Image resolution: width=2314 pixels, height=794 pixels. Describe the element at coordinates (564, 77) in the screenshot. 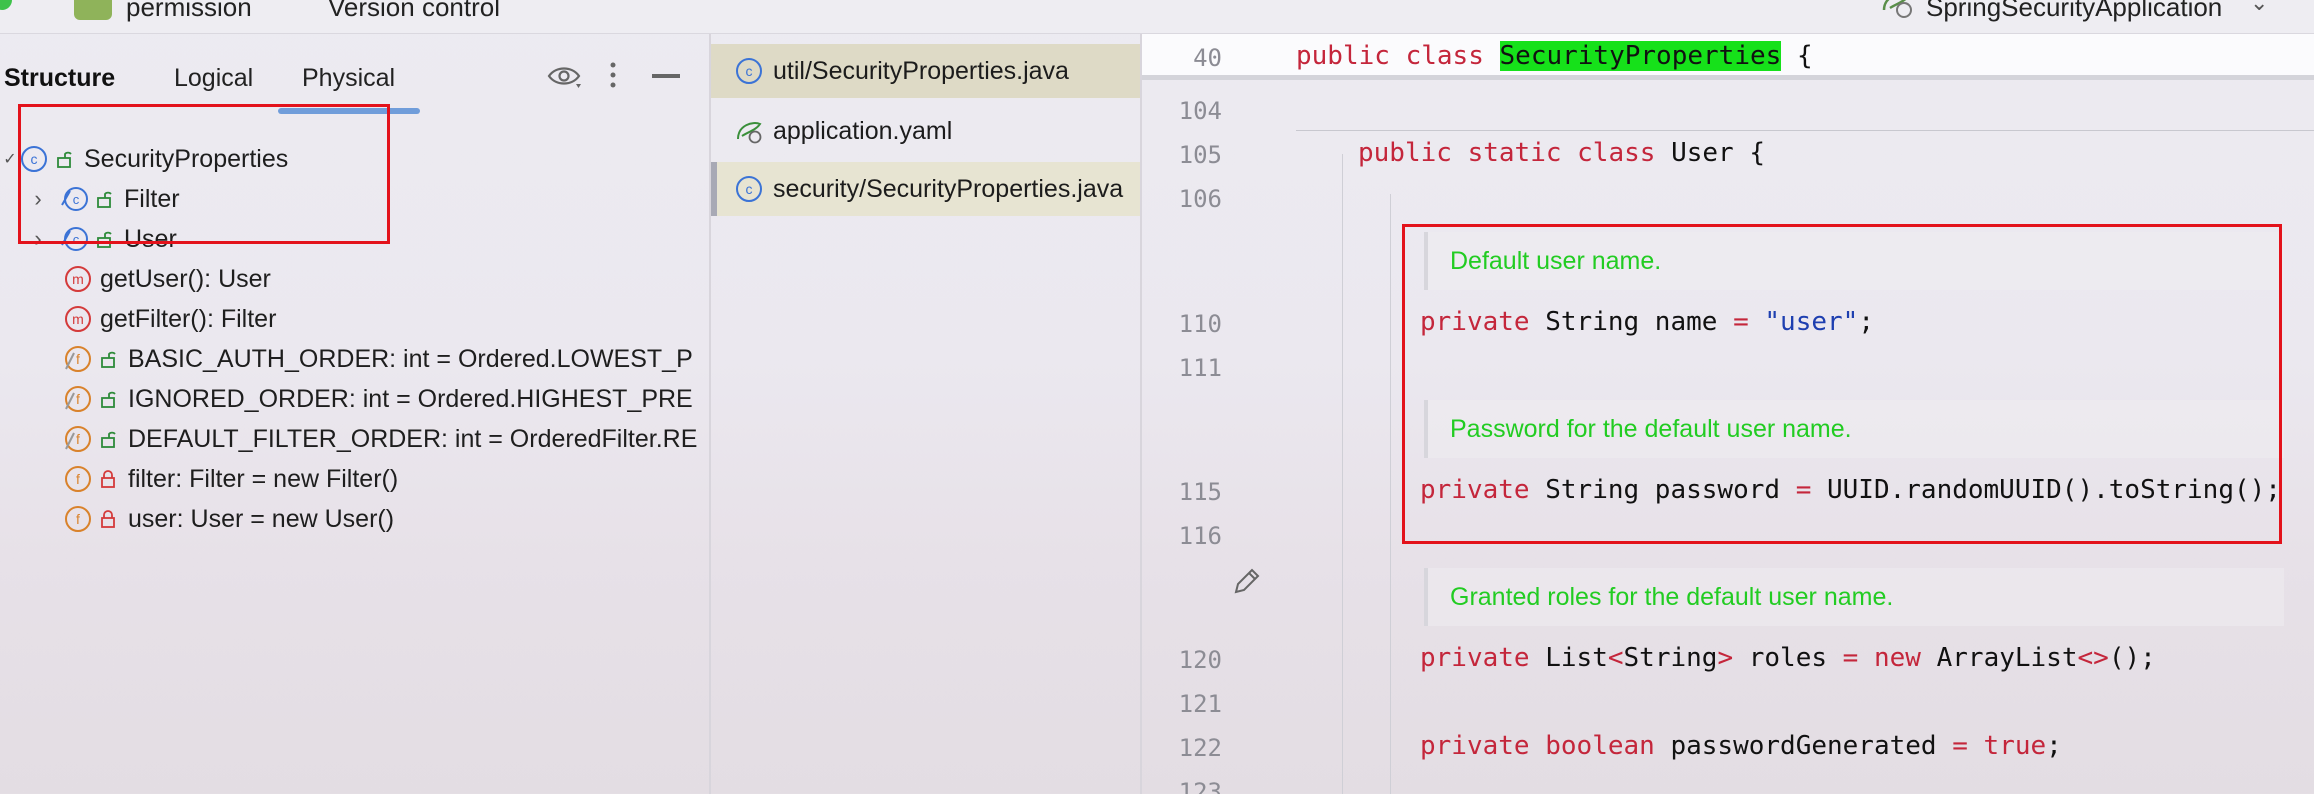

I see `eye-icon` at that location.